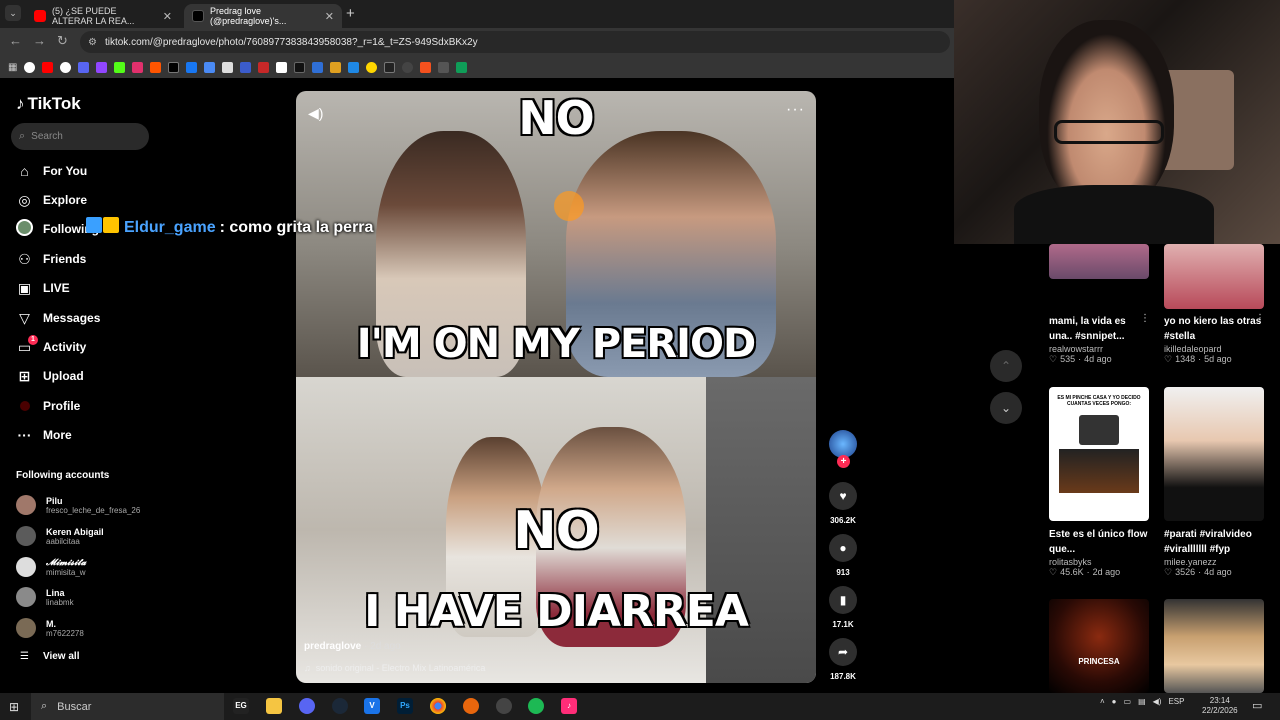 This screenshot has height=720, width=1280. Describe the element at coordinates (51, 171) in the screenshot. I see `nav-for-you: ⌂ For You` at that location.